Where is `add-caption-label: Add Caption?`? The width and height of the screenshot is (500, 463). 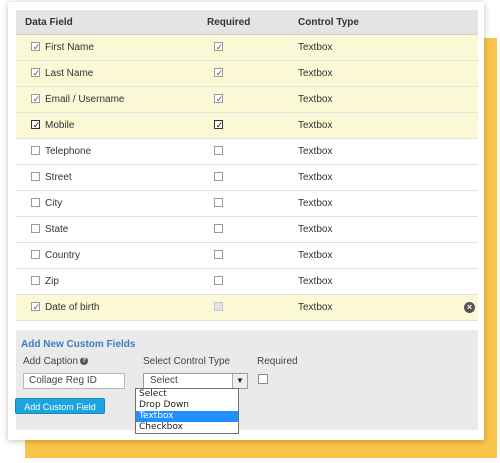 add-caption-label: Add Caption? is located at coordinates (56, 361).